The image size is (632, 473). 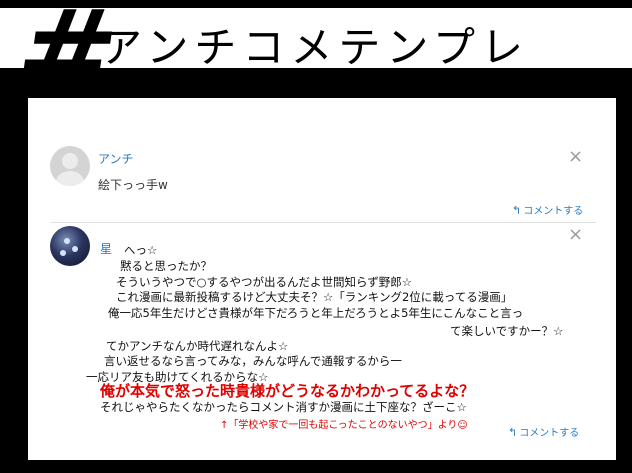 I want to click on comment-line: 俺一応5年生だけどさ貴様が年下だろうと年上だろうとよ5年生にこんなこと言っ, so click(x=316, y=313).